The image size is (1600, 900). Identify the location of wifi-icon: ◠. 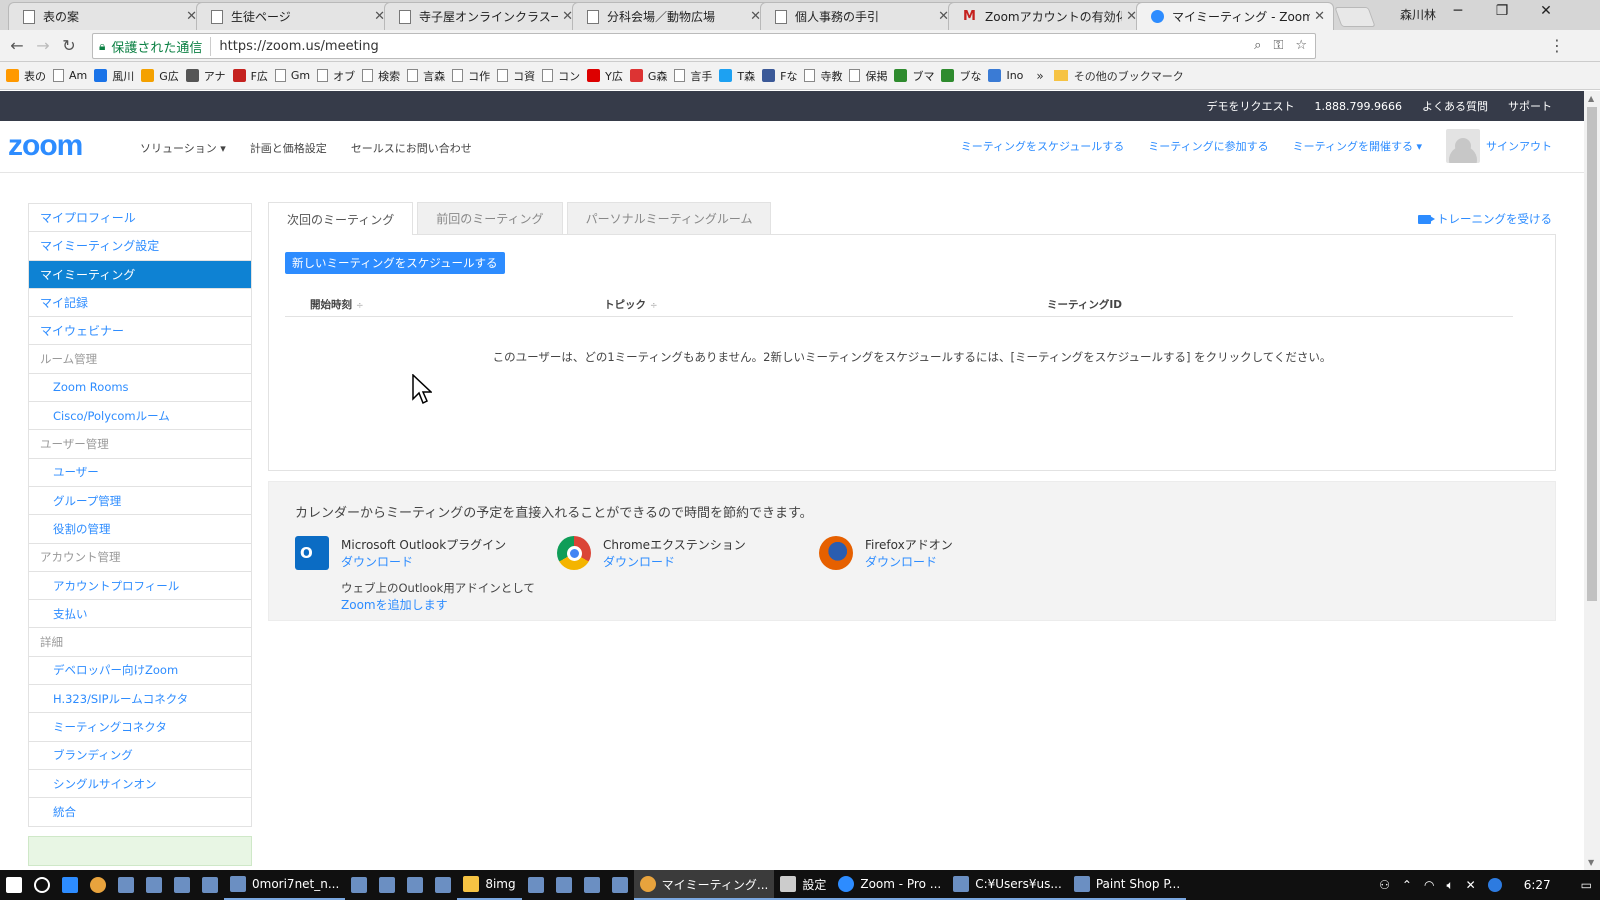
(1429, 885).